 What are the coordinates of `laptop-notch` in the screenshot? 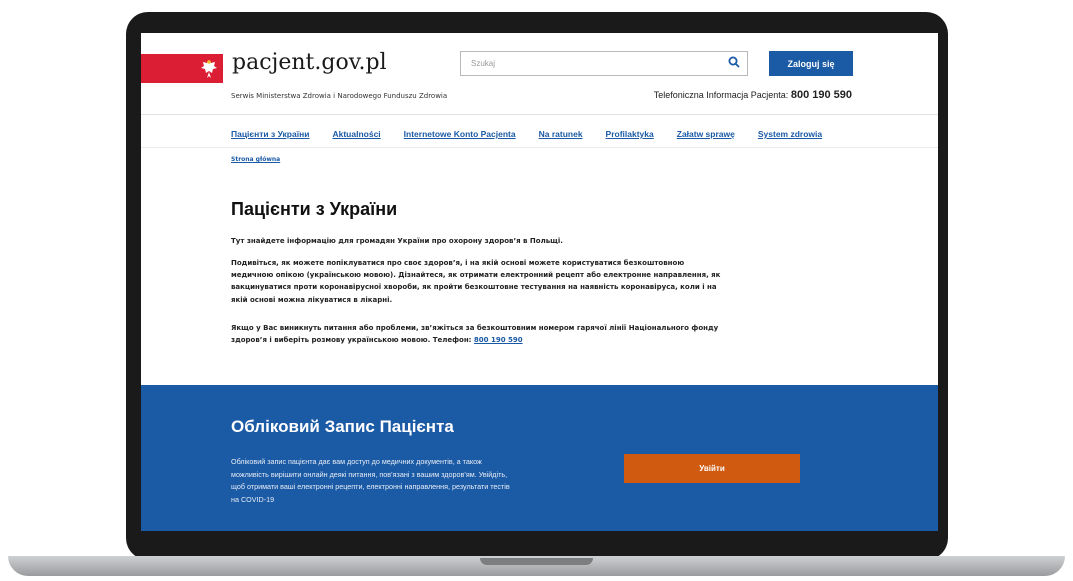 It's located at (536, 561).